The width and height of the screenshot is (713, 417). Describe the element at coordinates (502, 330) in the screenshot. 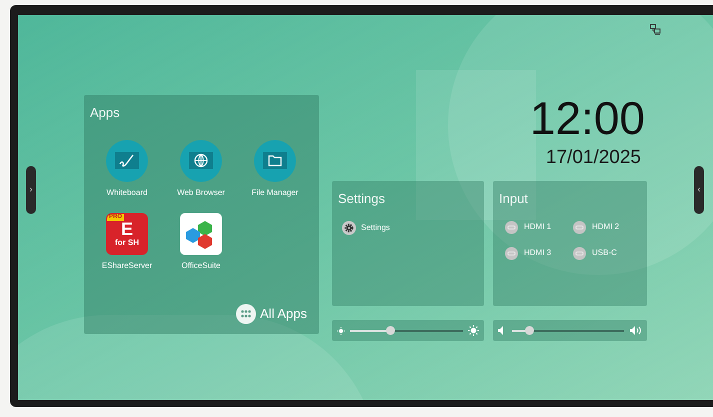

I see `speaker-icon` at that location.